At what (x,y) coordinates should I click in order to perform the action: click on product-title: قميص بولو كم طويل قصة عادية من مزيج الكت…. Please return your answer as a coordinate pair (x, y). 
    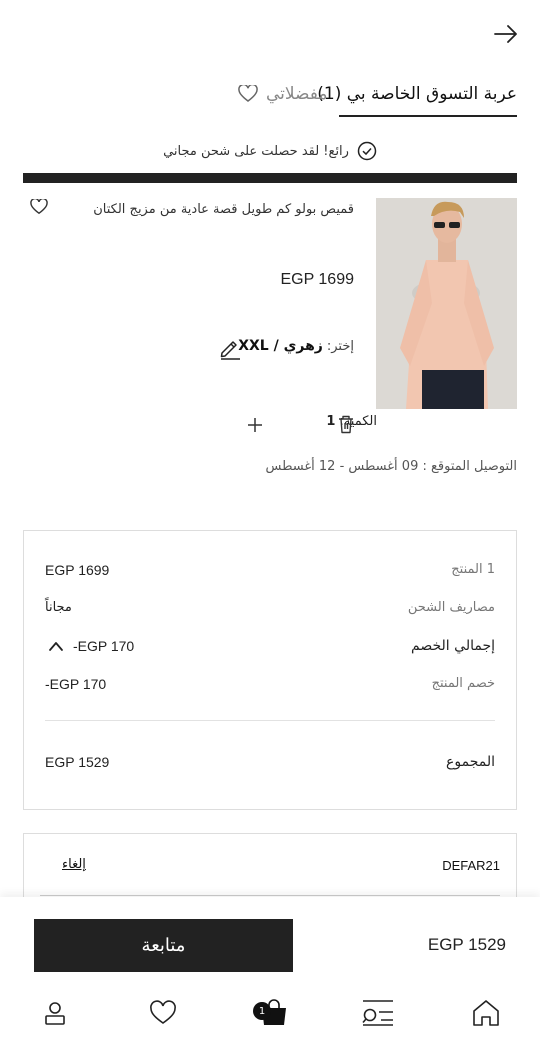
    Looking at the image, I should click on (223, 209).